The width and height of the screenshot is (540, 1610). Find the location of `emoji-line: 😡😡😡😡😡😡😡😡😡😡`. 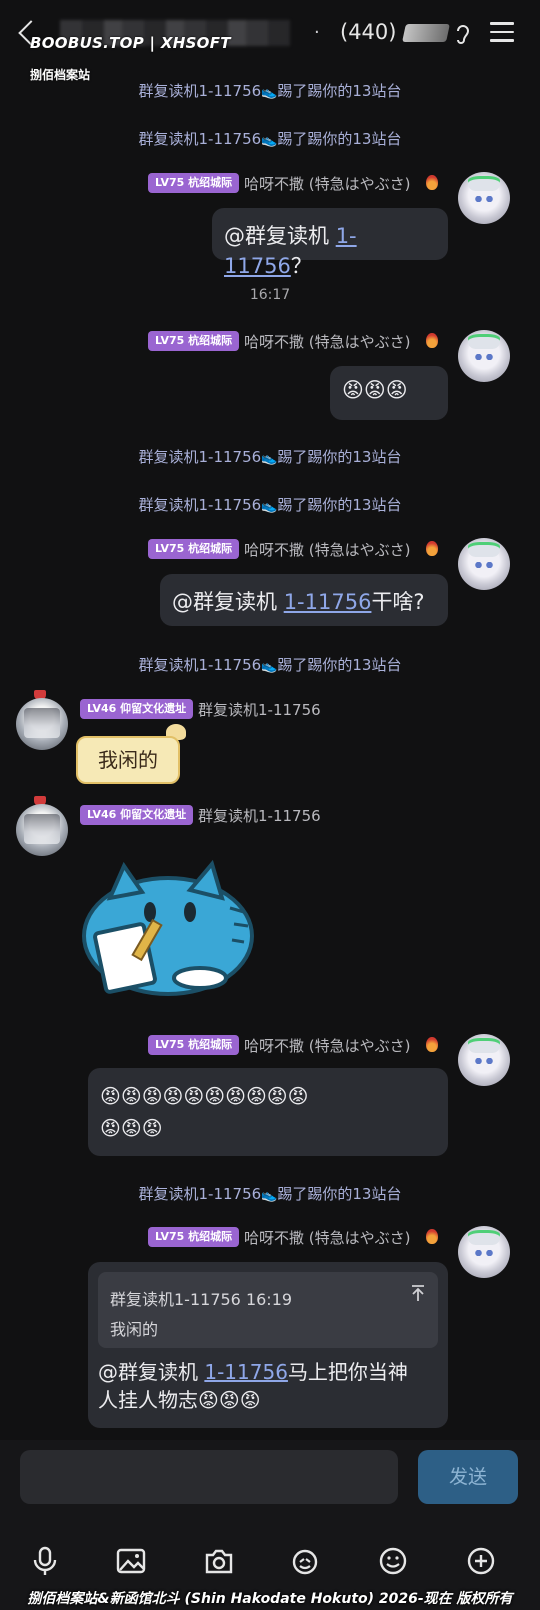

emoji-line: 😡😡😡😡😡😡😡😡😡😡 is located at coordinates (204, 1096).